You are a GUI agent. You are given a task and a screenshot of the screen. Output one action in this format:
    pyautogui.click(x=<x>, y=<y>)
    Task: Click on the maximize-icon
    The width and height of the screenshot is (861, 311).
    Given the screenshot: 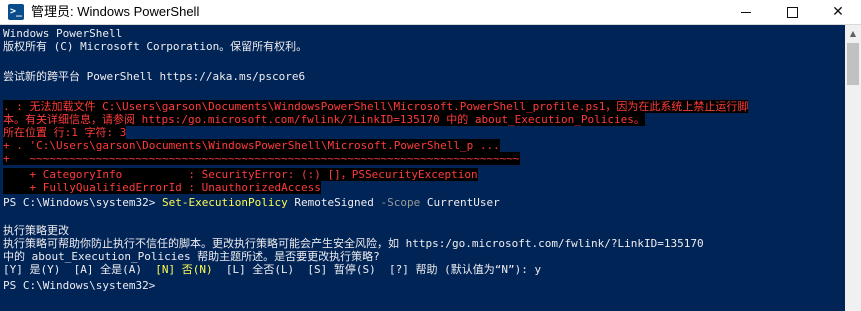 What is the action you would take?
    pyautogui.click(x=792, y=12)
    